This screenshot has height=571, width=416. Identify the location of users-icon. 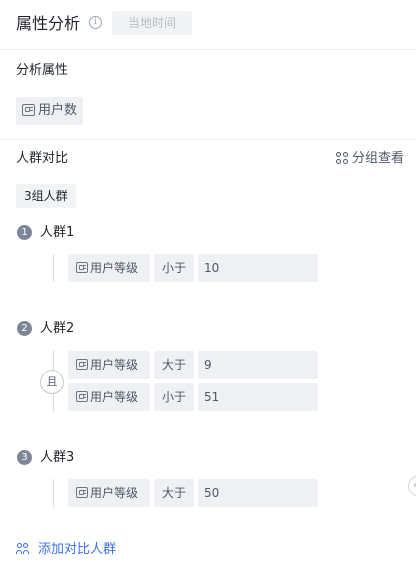
(23, 548).